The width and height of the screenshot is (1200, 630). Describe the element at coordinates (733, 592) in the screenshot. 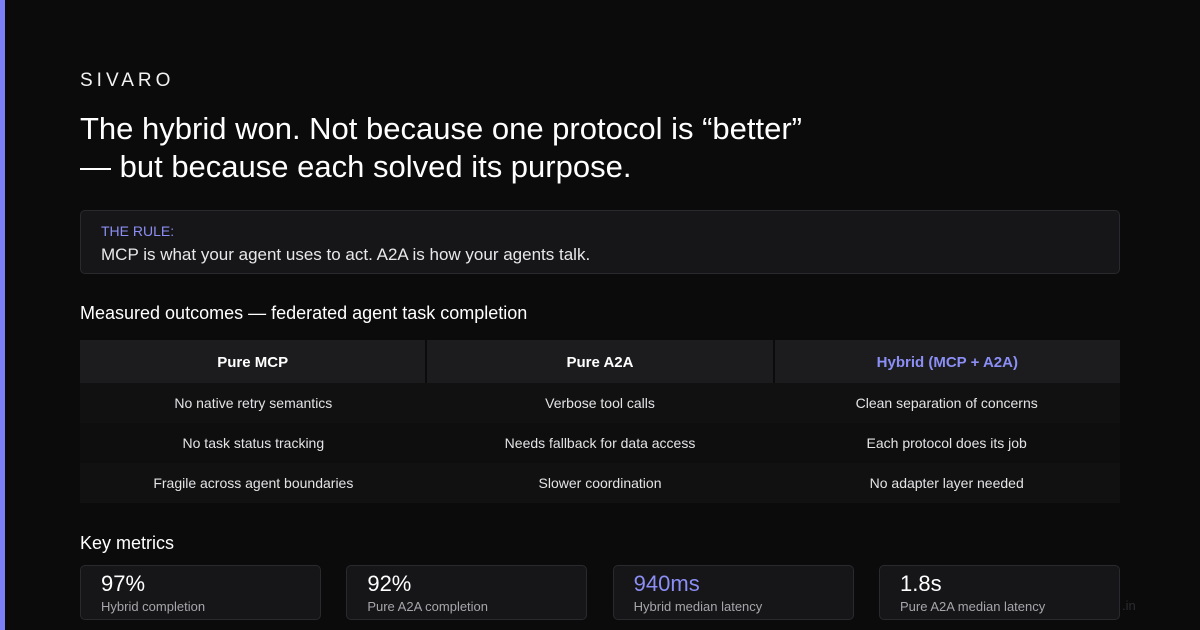

I see `metric-card: 940ms Hybrid median latency` at that location.